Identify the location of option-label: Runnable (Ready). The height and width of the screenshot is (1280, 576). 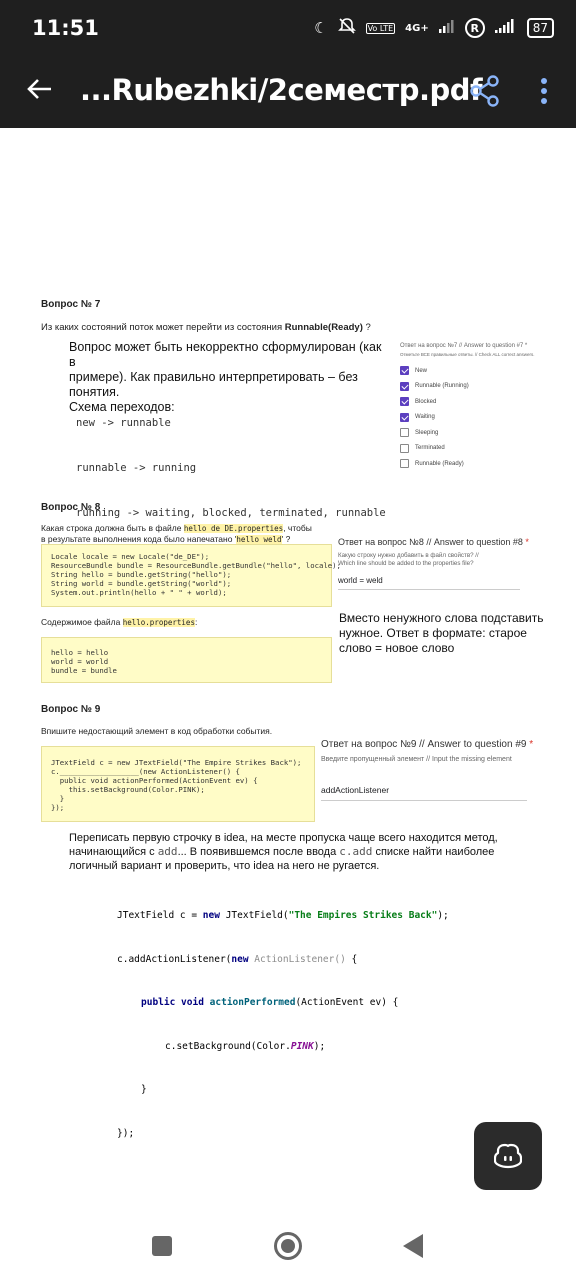
(439, 463).